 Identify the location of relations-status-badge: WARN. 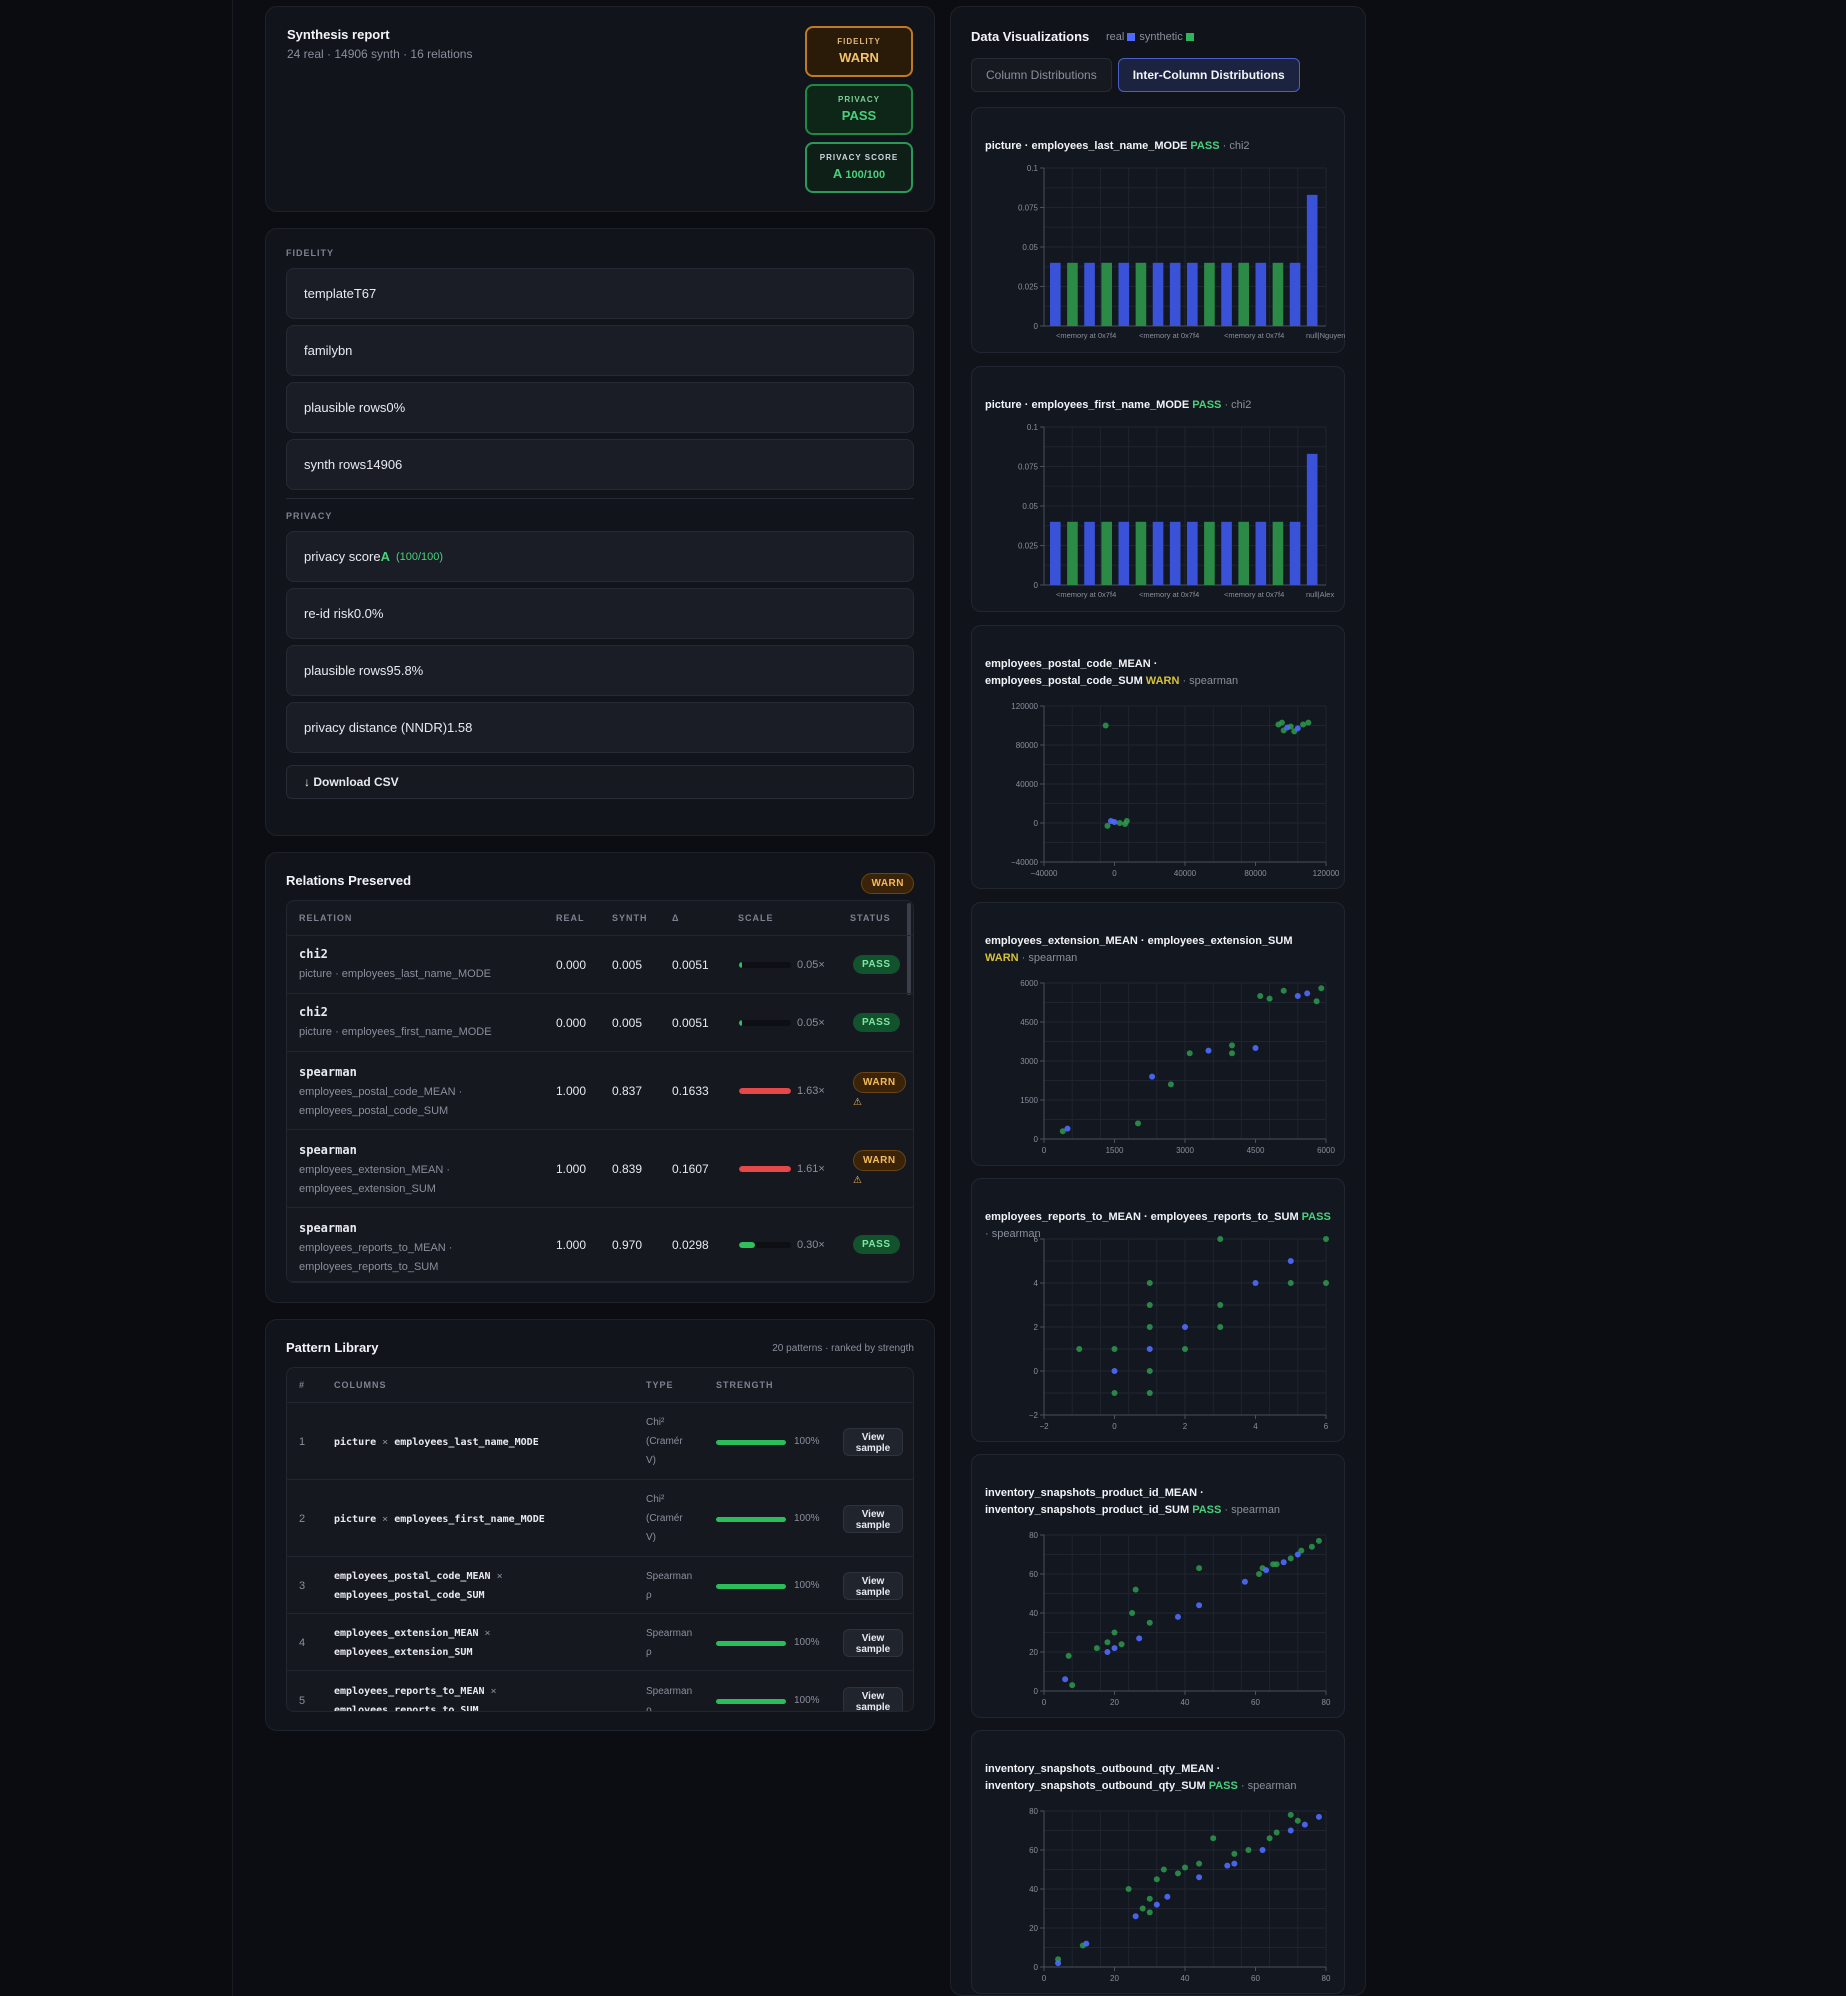
(887, 883).